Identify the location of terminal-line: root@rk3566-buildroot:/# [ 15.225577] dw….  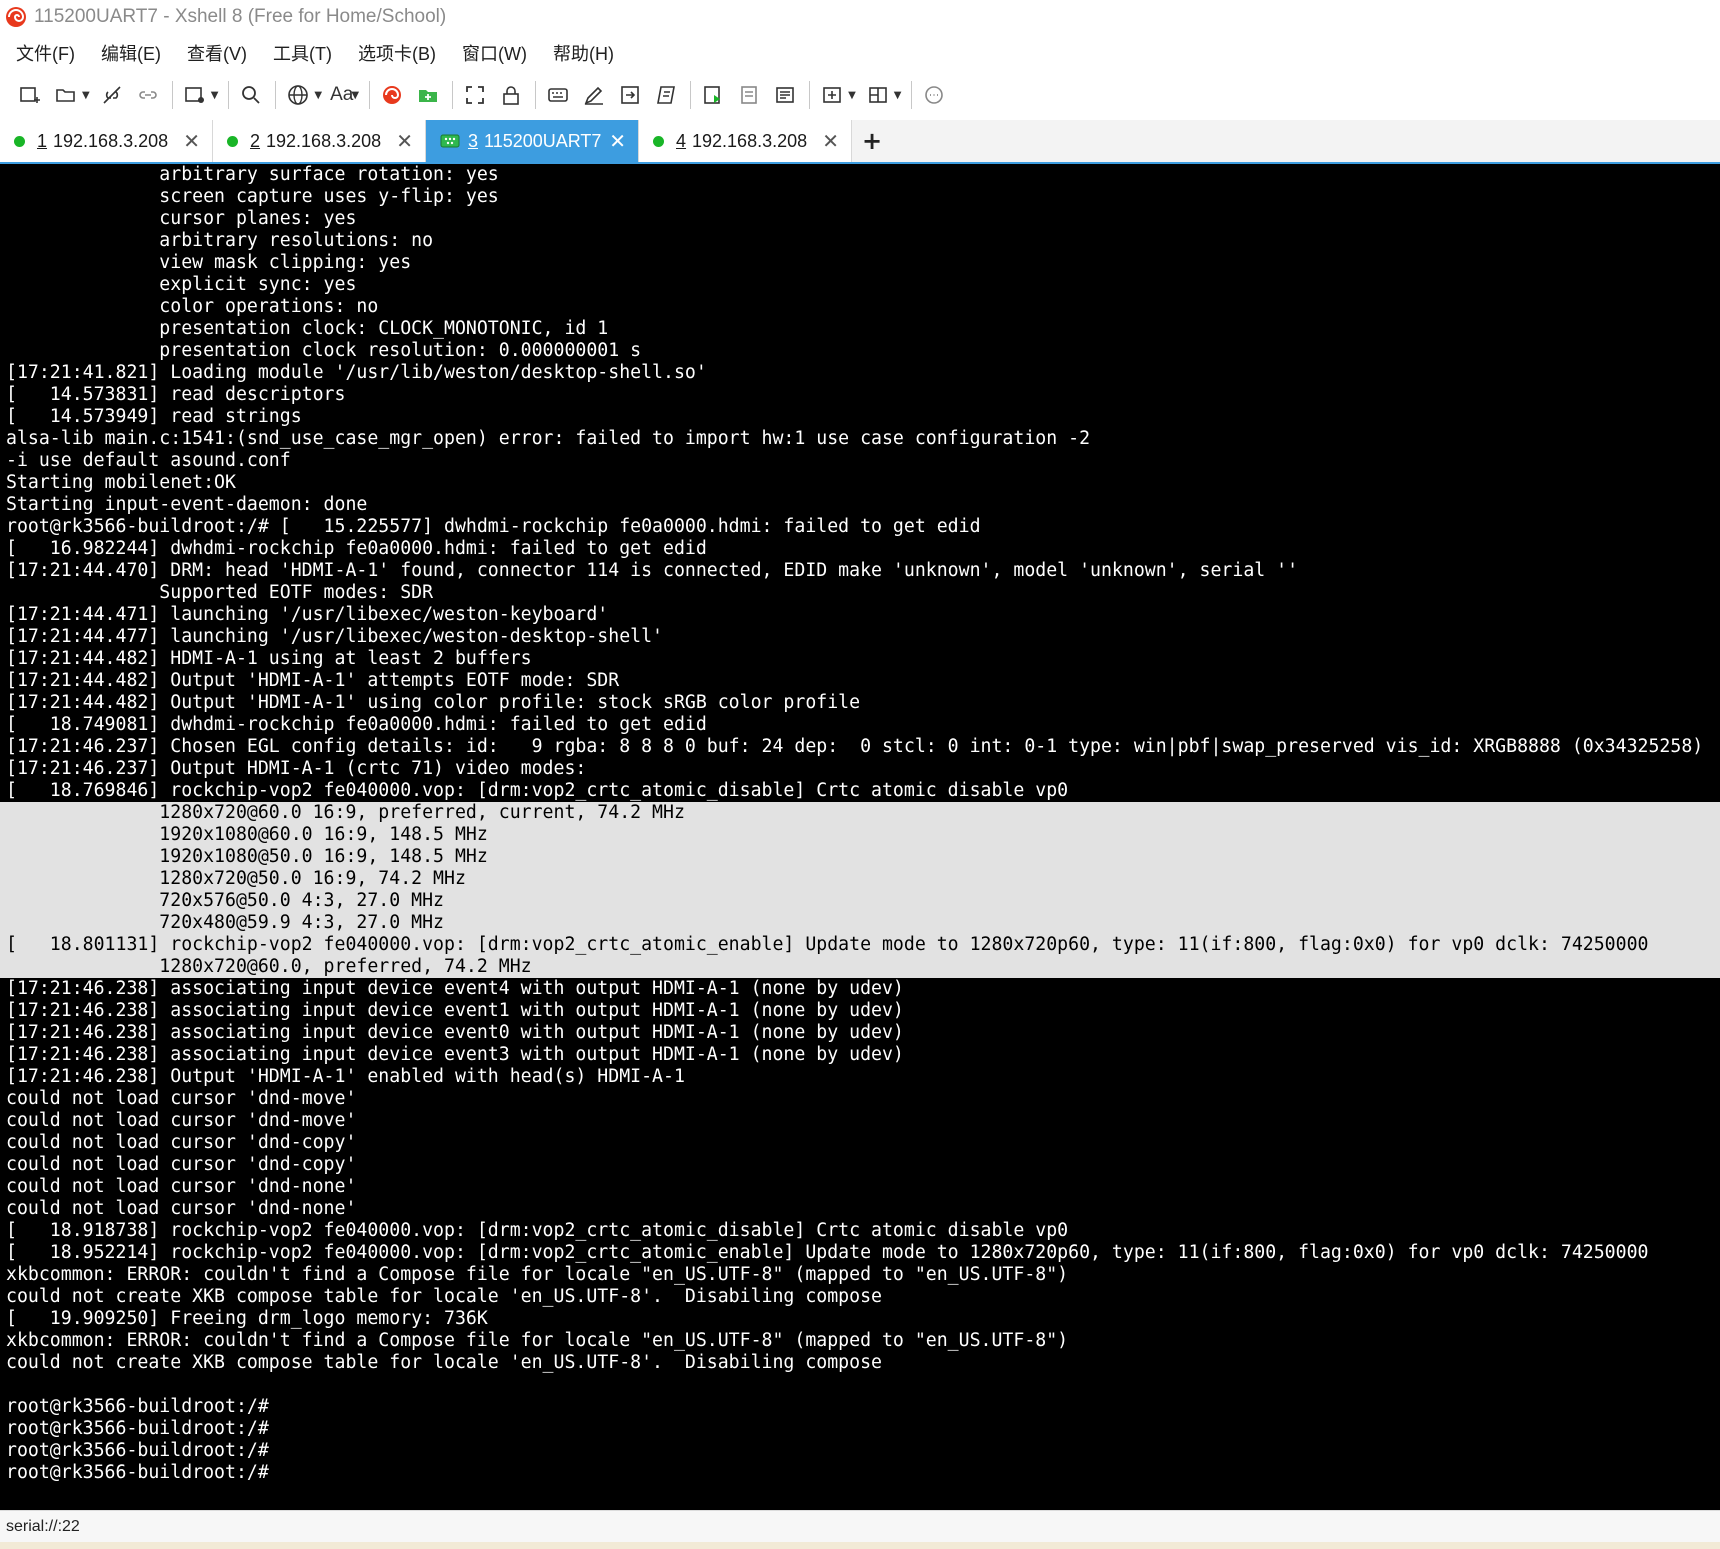
(493, 526).